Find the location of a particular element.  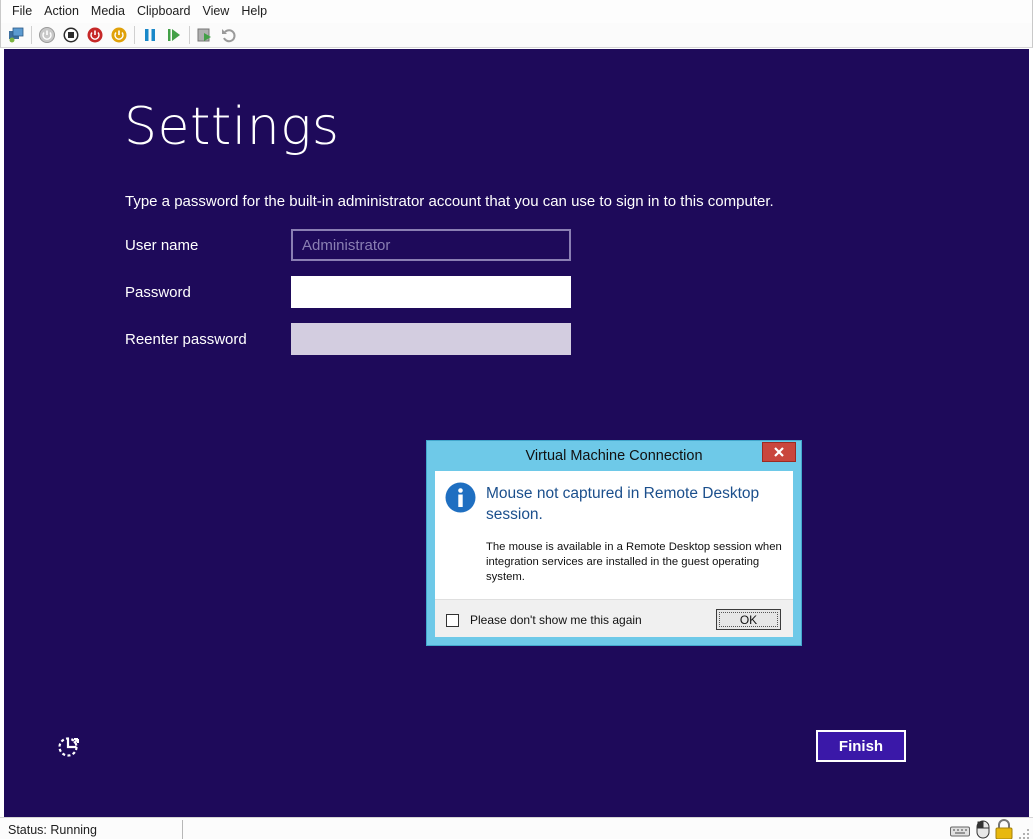

ok-button: OK is located at coordinates (748, 619).